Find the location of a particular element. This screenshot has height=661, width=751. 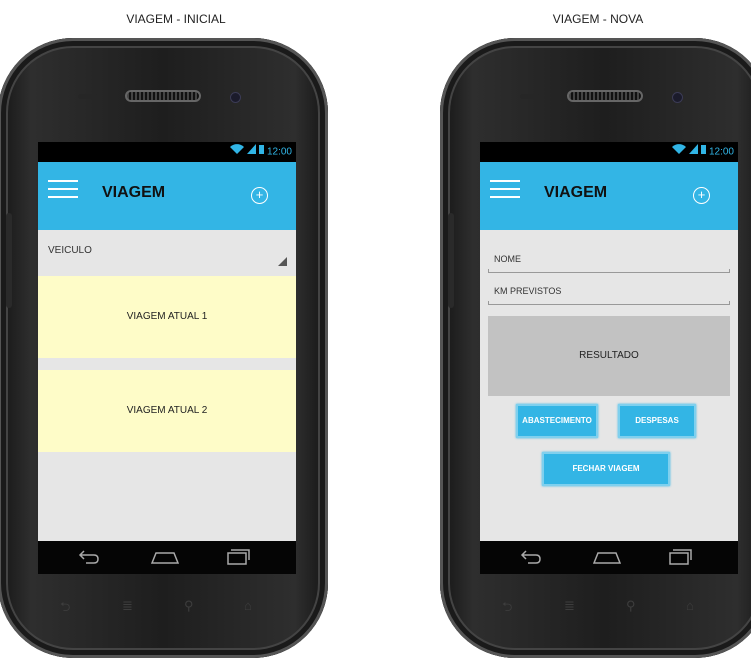

km-field: KM PREVISTOS is located at coordinates (609, 292).